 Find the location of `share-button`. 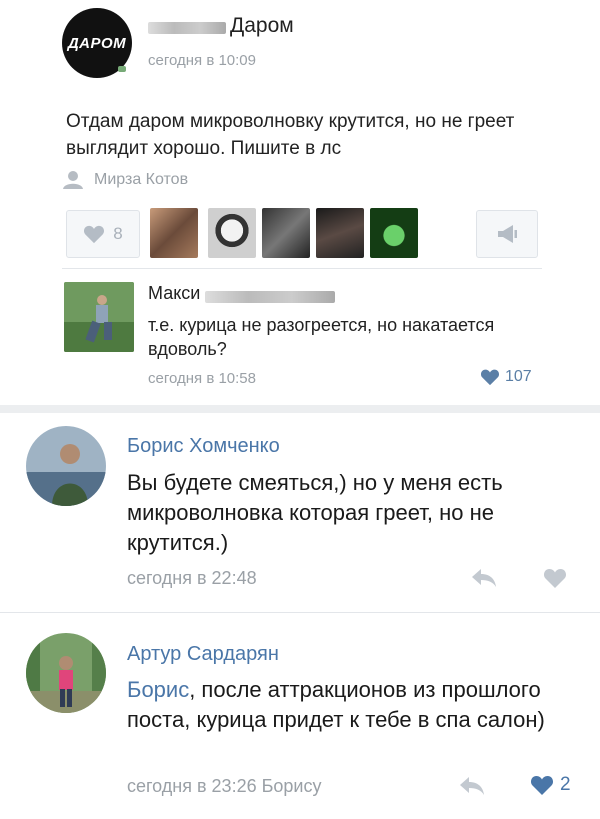

share-button is located at coordinates (507, 234).